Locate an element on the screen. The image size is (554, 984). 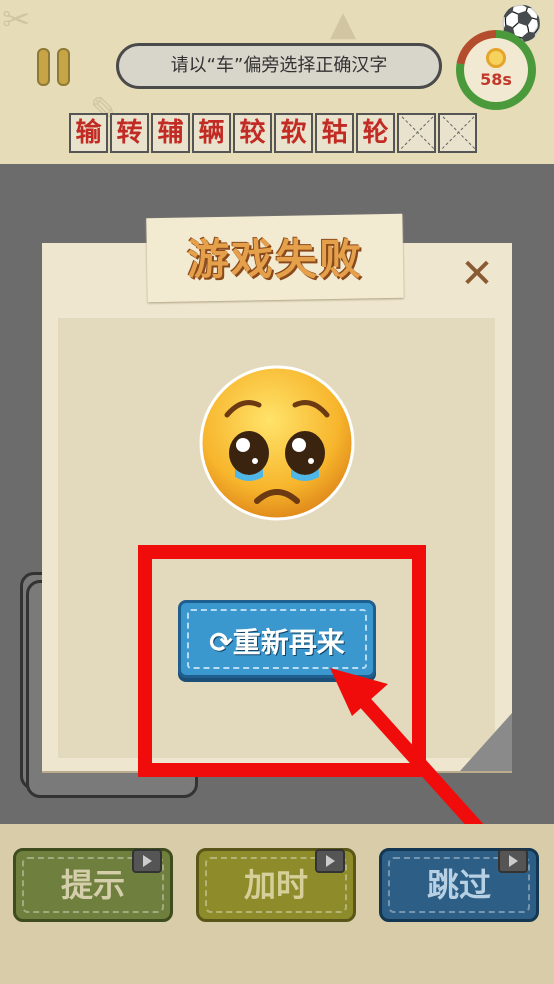
add-time-button: 加时 is located at coordinates (276, 885).